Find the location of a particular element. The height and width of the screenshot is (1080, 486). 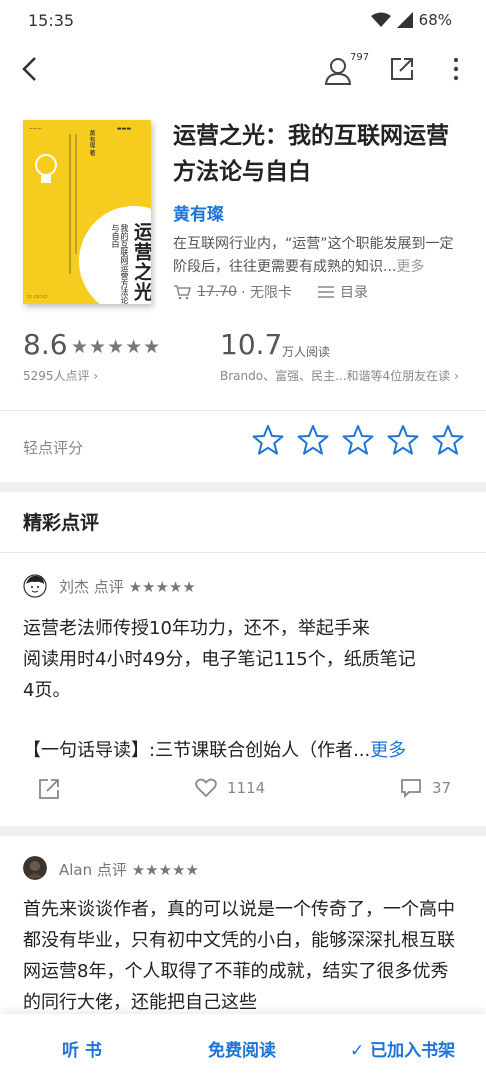

bottom-action-bar: 听 书 免费阅读 ✓ 已加入书架 is located at coordinates (243, 1047).